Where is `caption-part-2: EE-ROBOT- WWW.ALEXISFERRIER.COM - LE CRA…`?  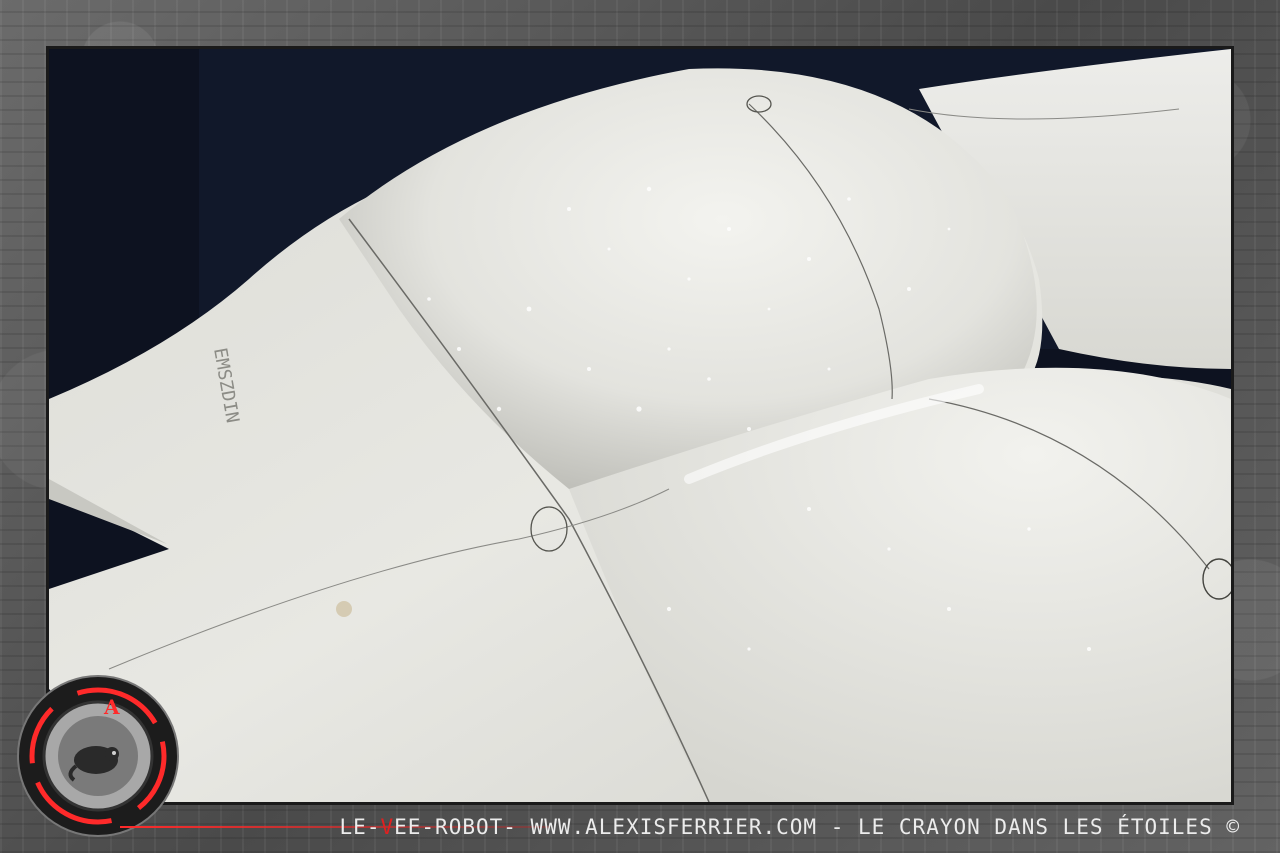 caption-part-2: EE-ROBOT- WWW.ALEXISFERRIER.COM - LE CRA… is located at coordinates (817, 827).